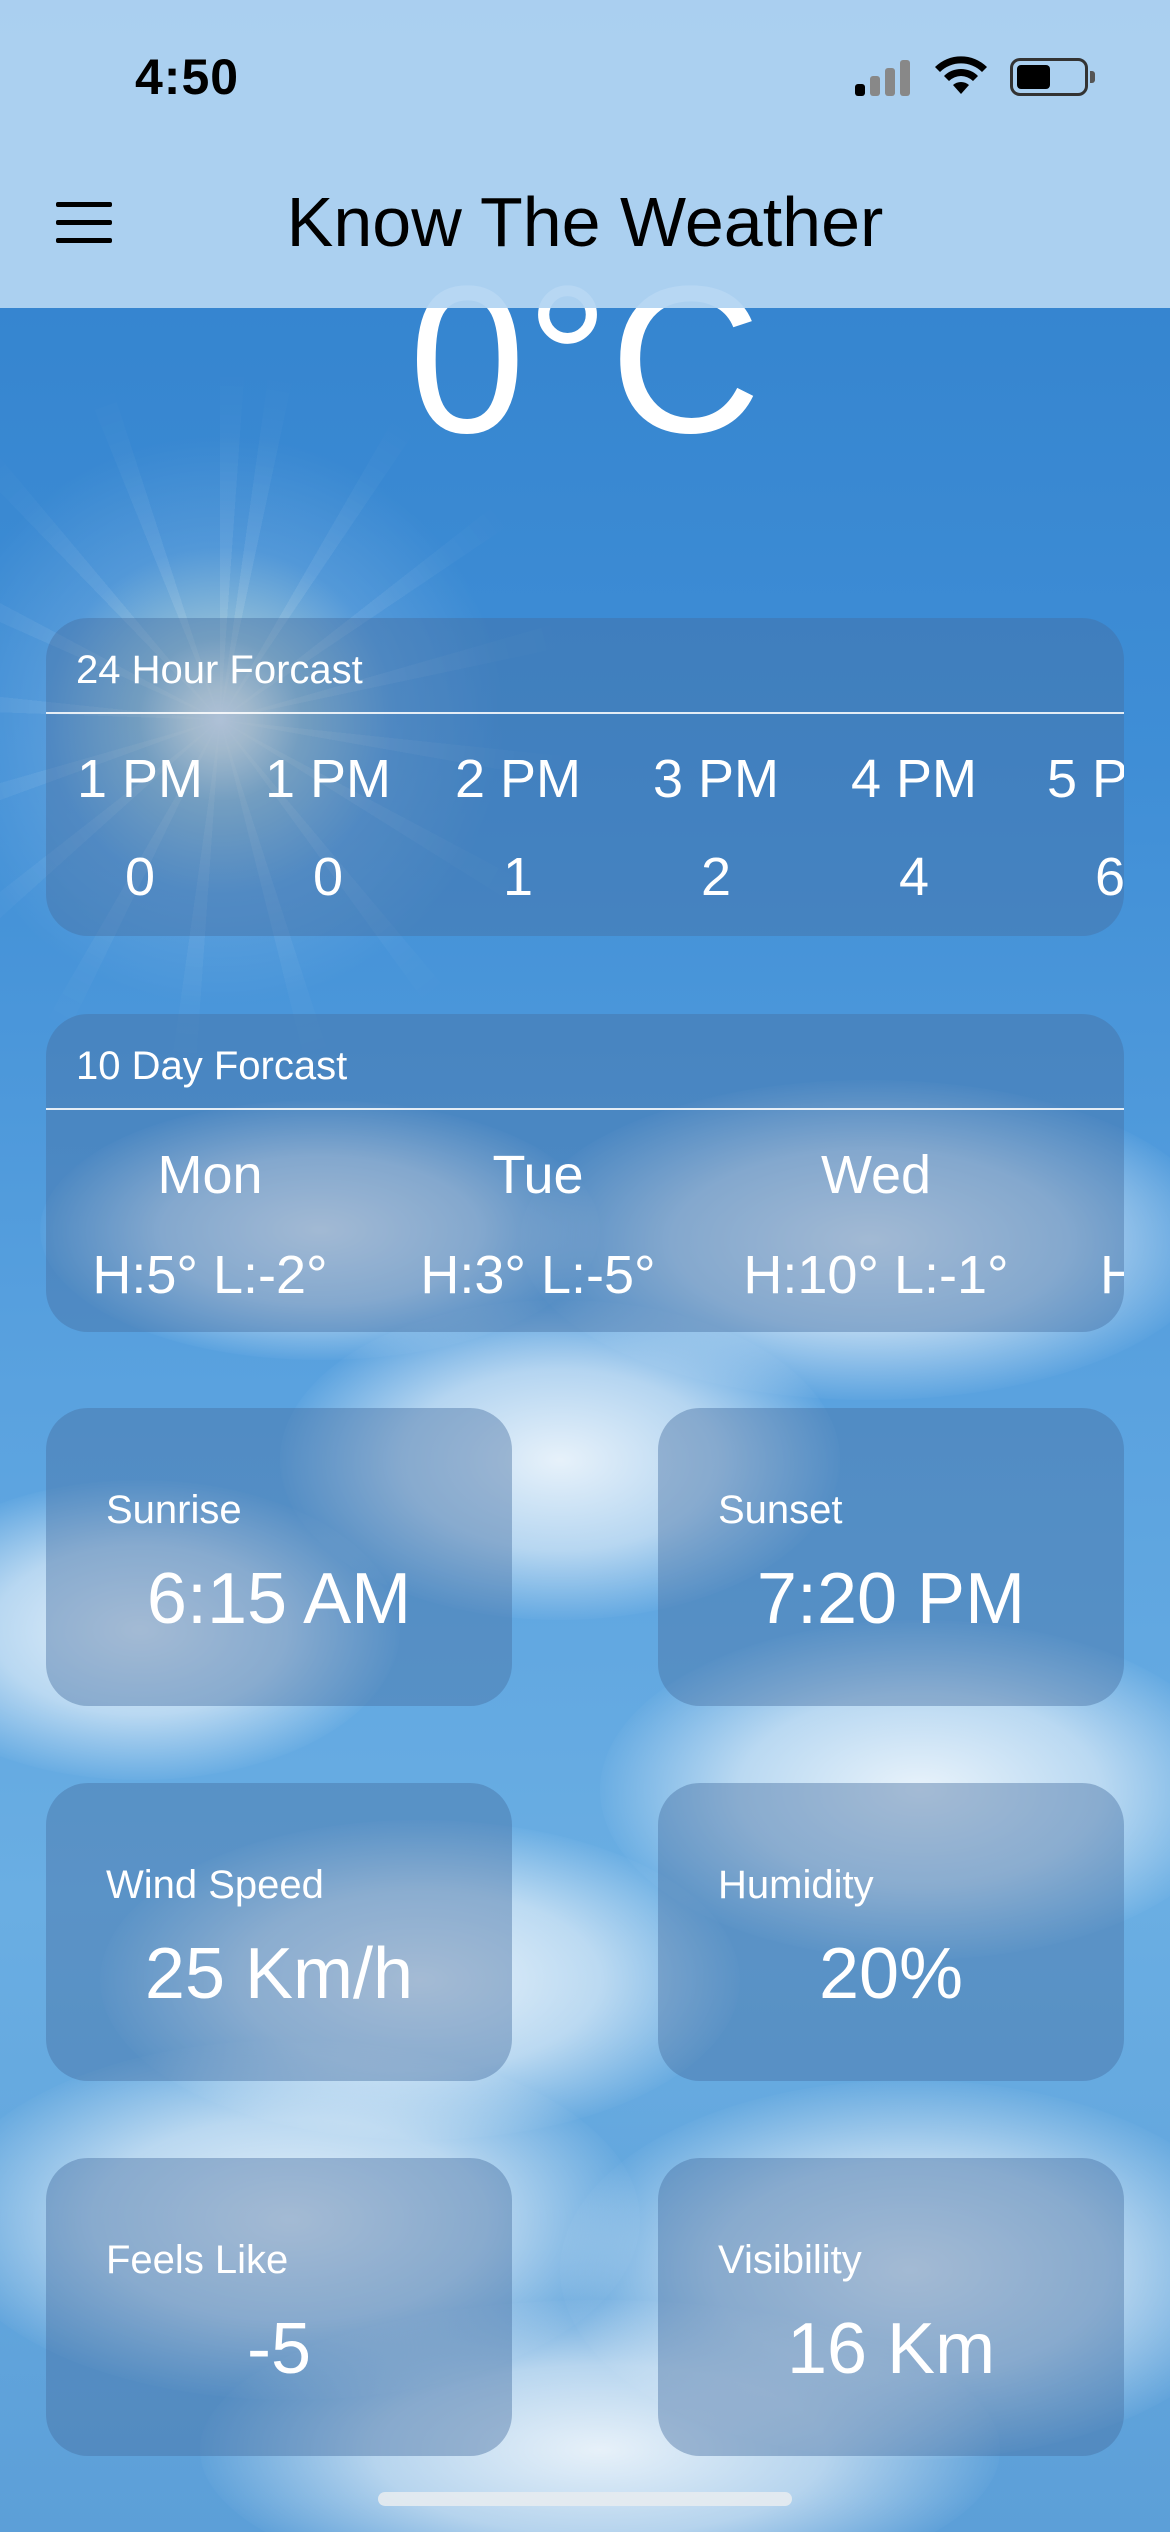 This screenshot has height=2532, width=1170. What do you see at coordinates (518, 828) in the screenshot?
I see `hourly-item: 2 PM 1` at bounding box center [518, 828].